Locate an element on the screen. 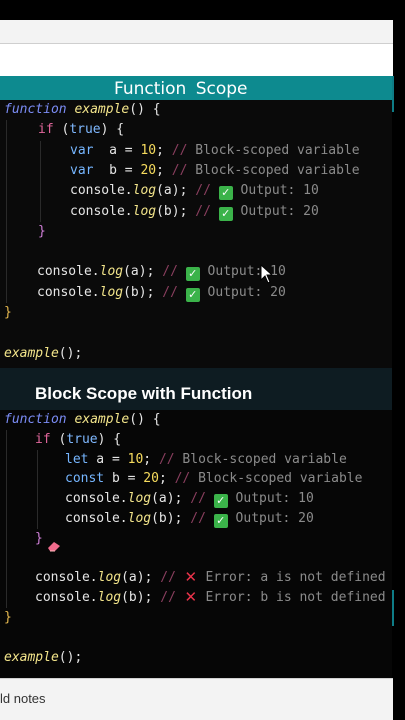 The width and height of the screenshot is (405, 720). bottom-right-edge is located at coordinates (399, 699).